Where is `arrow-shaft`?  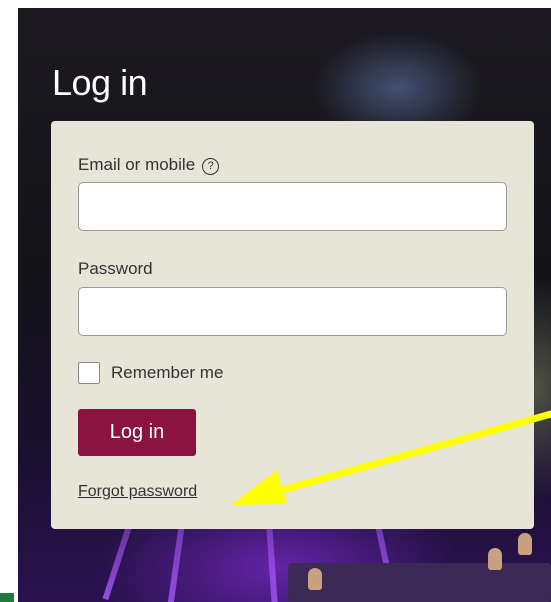
arrow-shaft is located at coordinates (416, 451).